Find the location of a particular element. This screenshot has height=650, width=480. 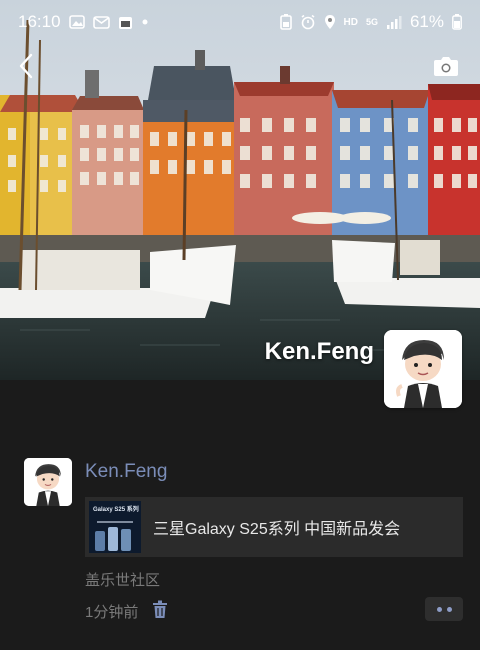

top-bar is located at coordinates (240, 66).